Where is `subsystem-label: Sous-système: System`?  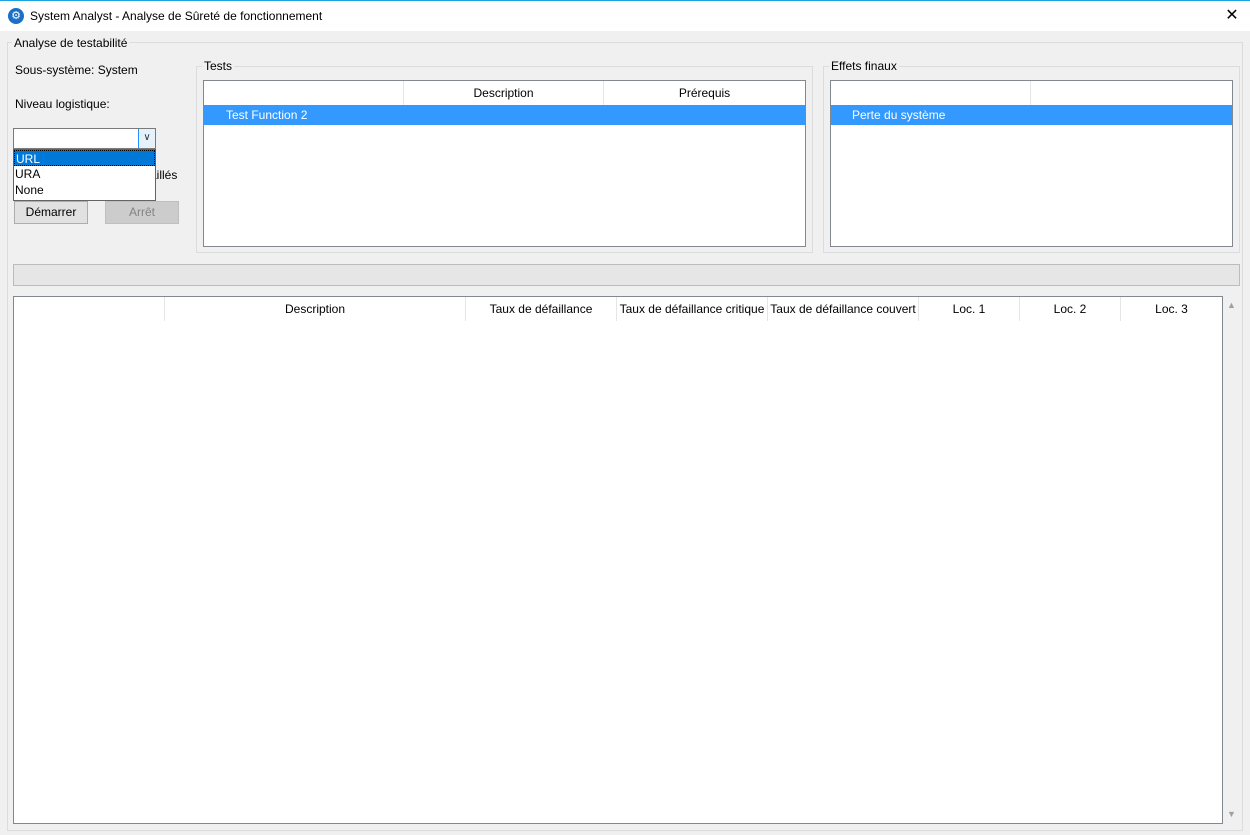 subsystem-label: Sous-système: System is located at coordinates (76, 70).